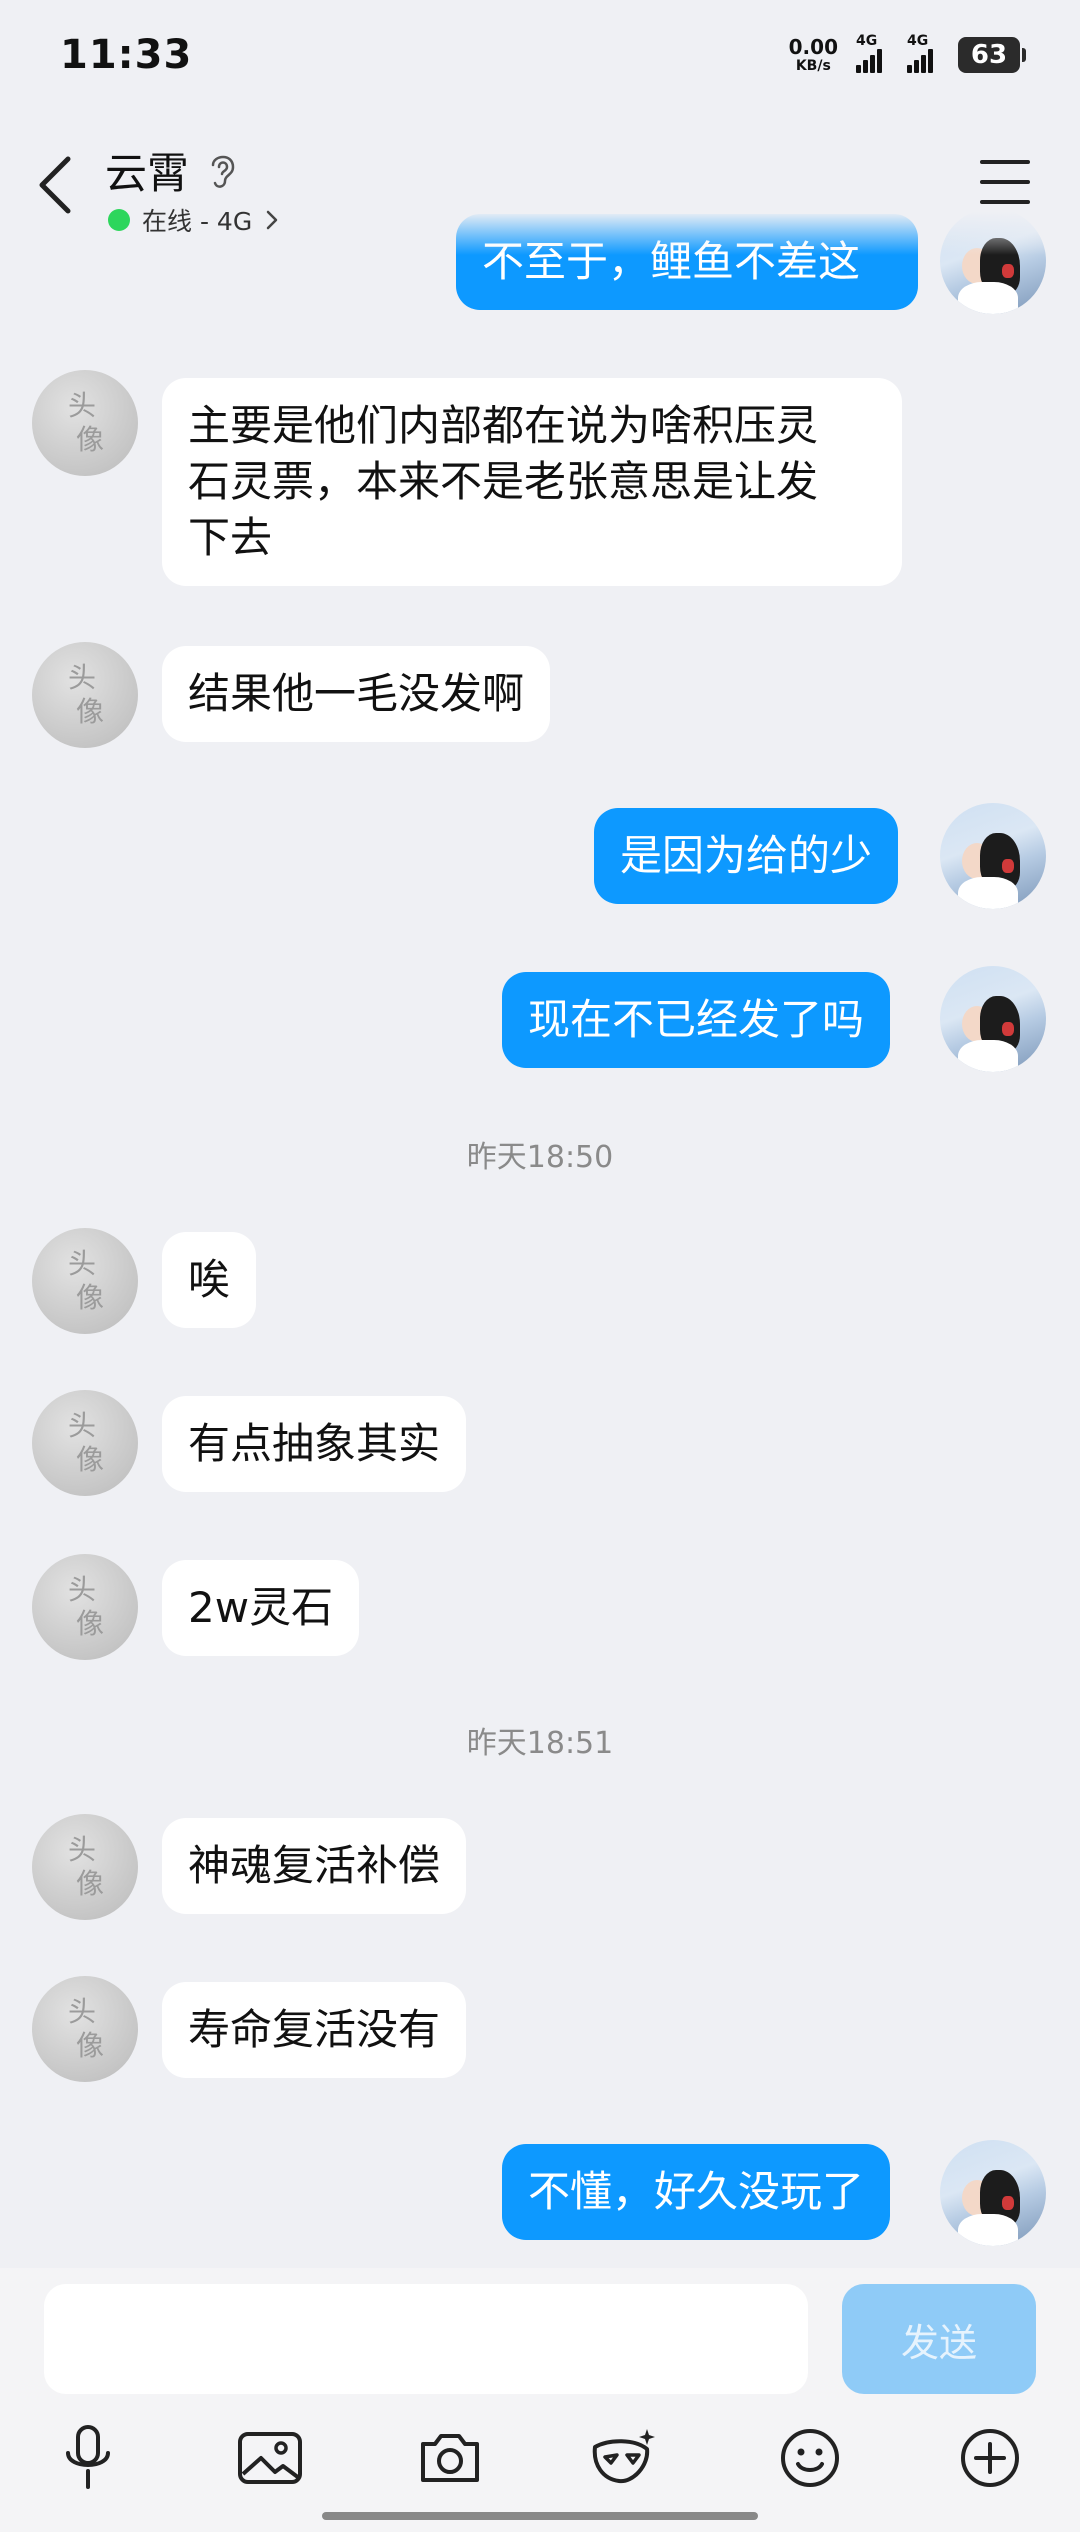  Describe the element at coordinates (426, 2339) in the screenshot. I see `message-input` at that location.